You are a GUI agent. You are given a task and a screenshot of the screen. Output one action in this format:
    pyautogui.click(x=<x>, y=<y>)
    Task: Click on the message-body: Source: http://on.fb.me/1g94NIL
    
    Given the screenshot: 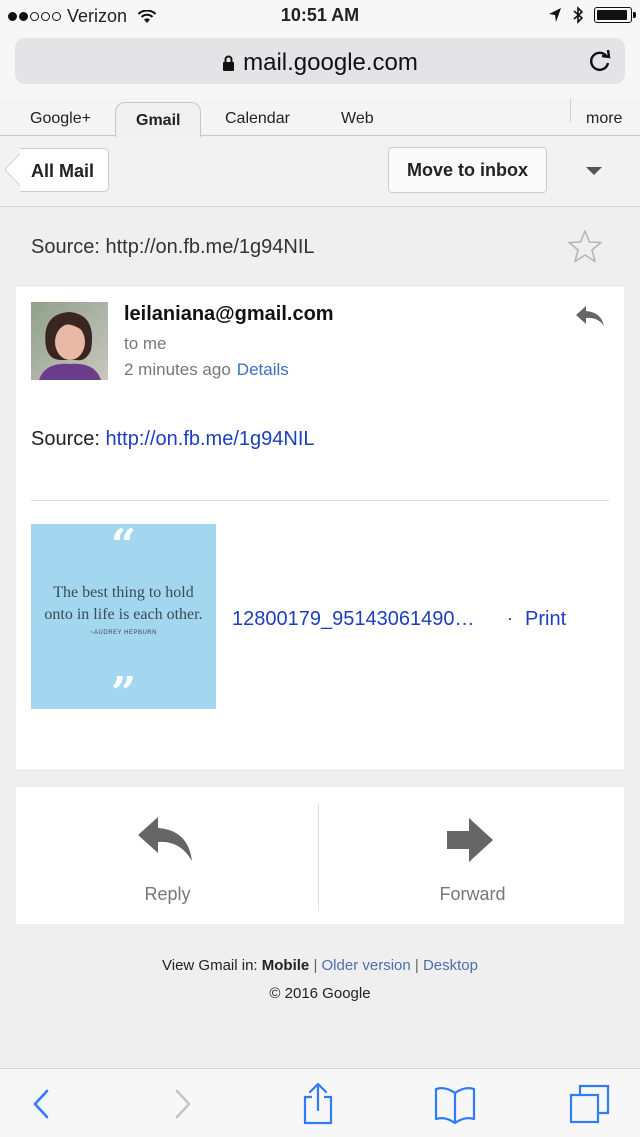 What is the action you would take?
    pyautogui.click(x=173, y=439)
    